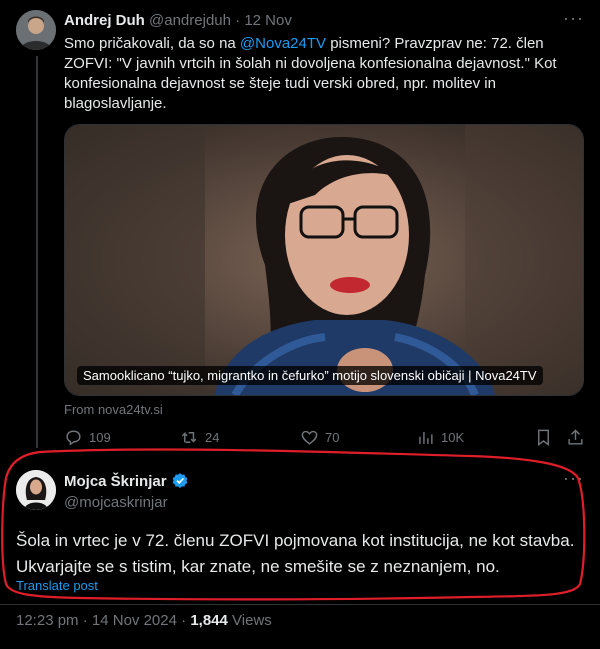  What do you see at coordinates (319, 437) in the screenshot?
I see `like-button: 70` at bounding box center [319, 437].